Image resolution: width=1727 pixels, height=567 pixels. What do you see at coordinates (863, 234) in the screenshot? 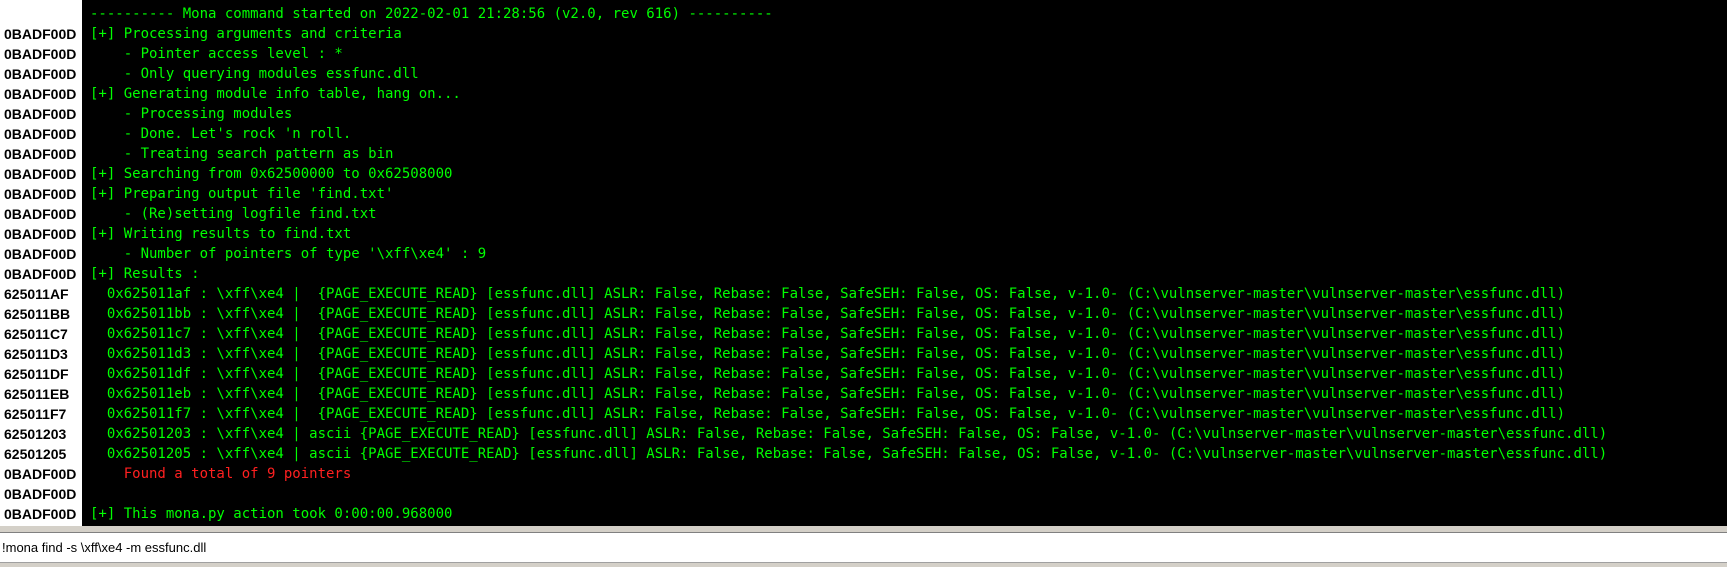
I see `log-row: 0BADF00D [+] Writing results to find.txt` at bounding box center [863, 234].